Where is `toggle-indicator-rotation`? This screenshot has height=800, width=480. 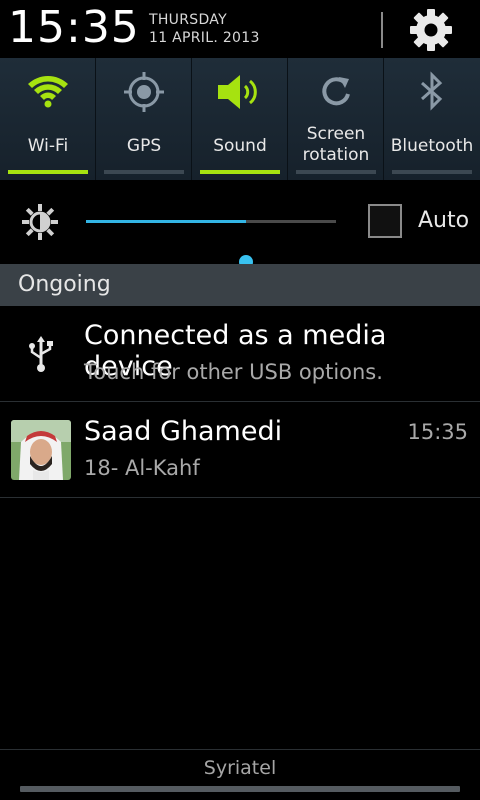
toggle-indicator-rotation is located at coordinates (336, 172).